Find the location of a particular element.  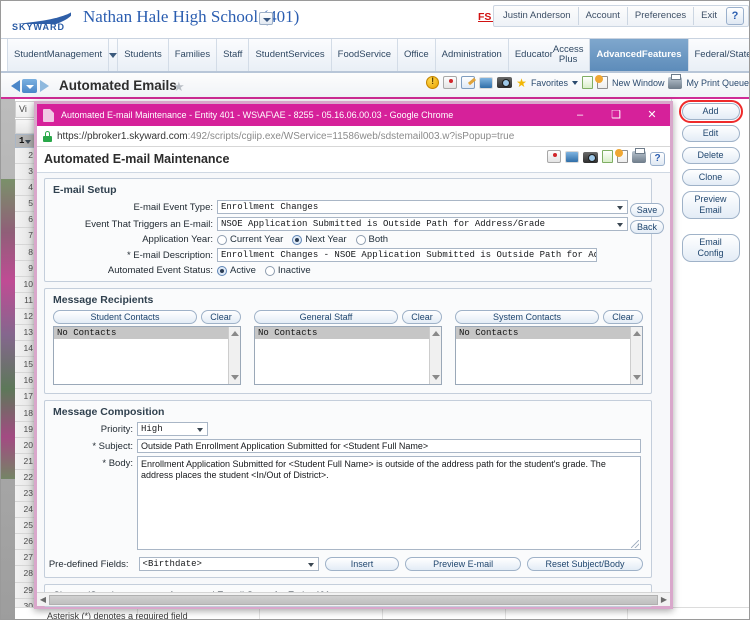

new-window-icon is located at coordinates (601, 82).